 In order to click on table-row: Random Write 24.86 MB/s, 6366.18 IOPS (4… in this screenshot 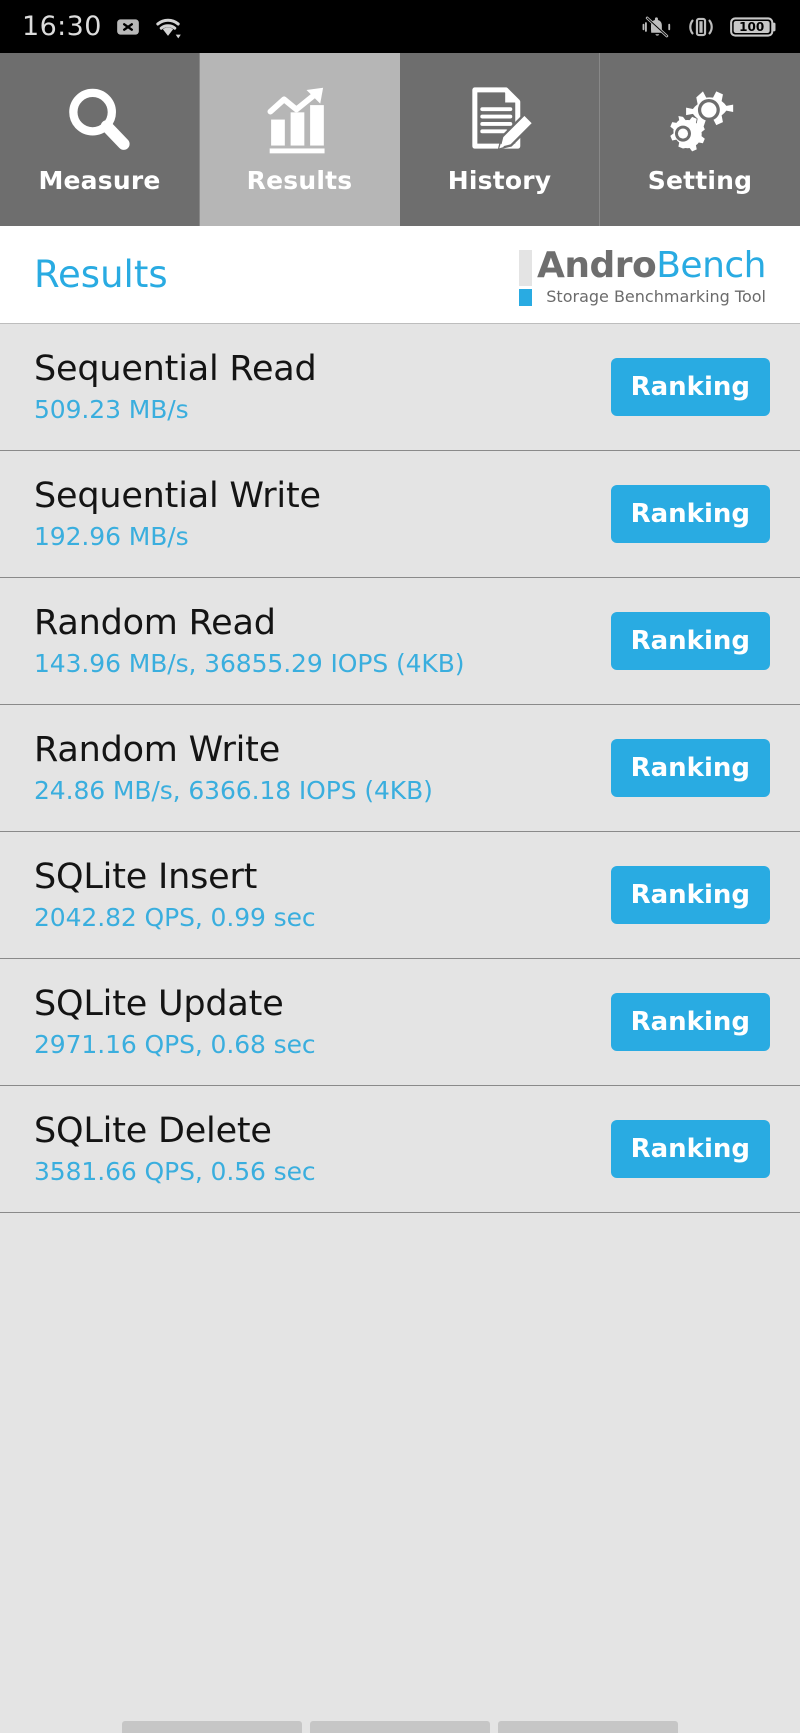, I will do `click(400, 768)`.